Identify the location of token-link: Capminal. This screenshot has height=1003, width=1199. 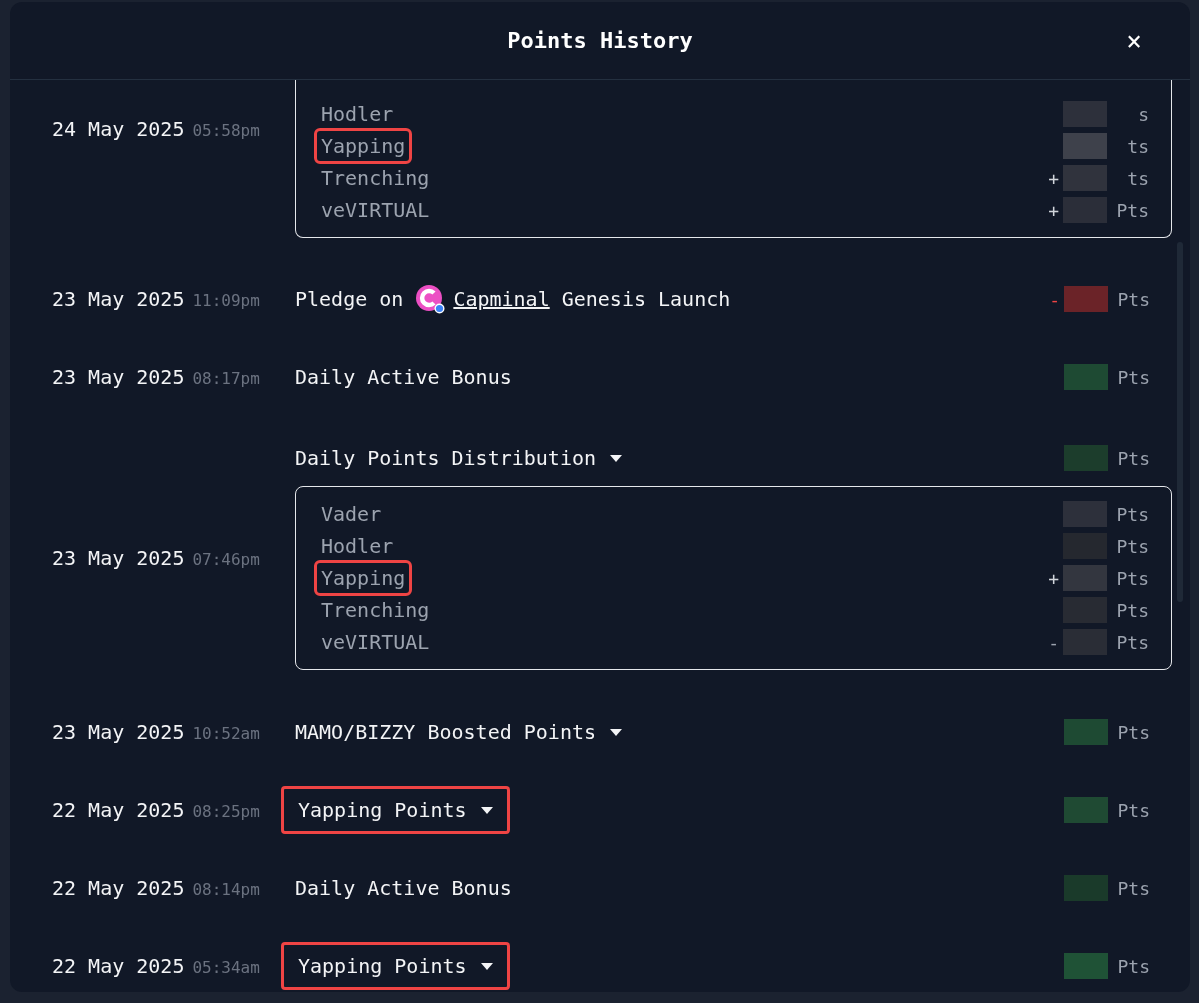
(501, 299).